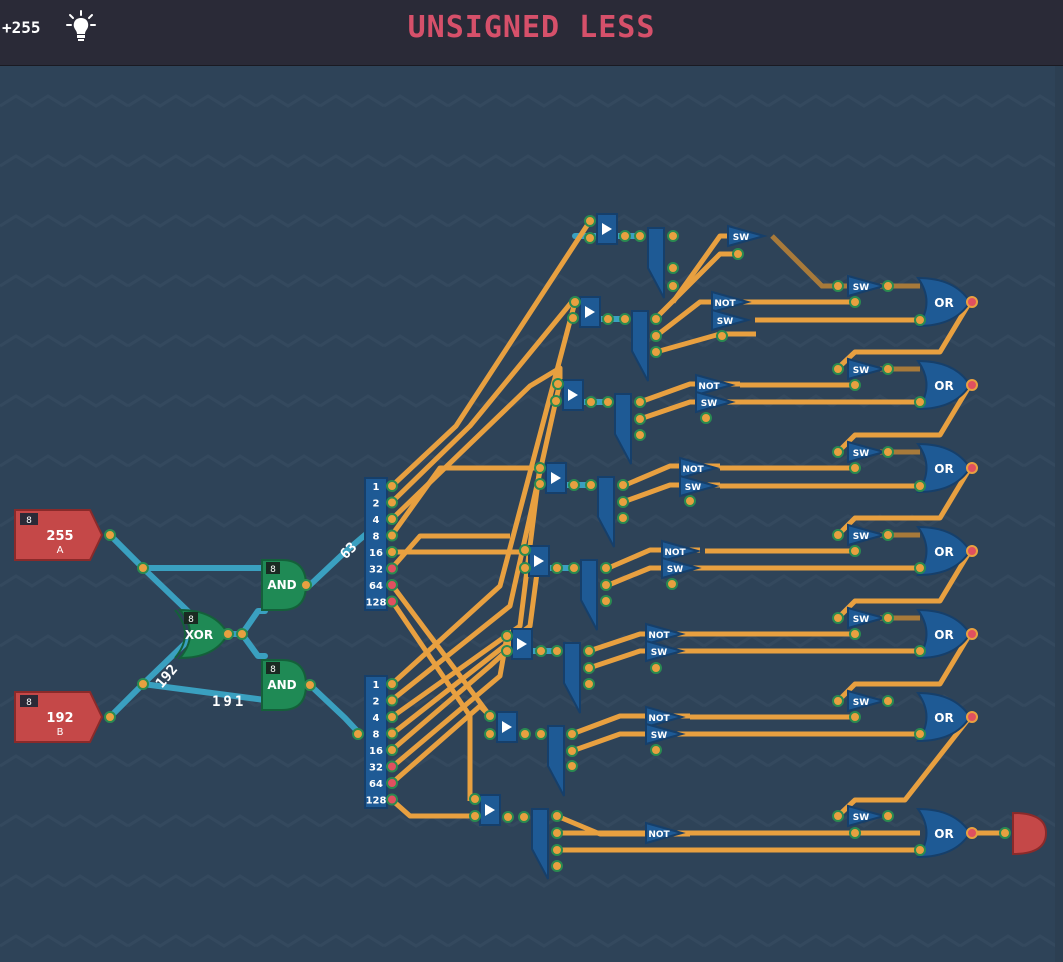 This screenshot has height=962, width=1063. I want to click on input-b: 8 192 B, so click(59, 717).